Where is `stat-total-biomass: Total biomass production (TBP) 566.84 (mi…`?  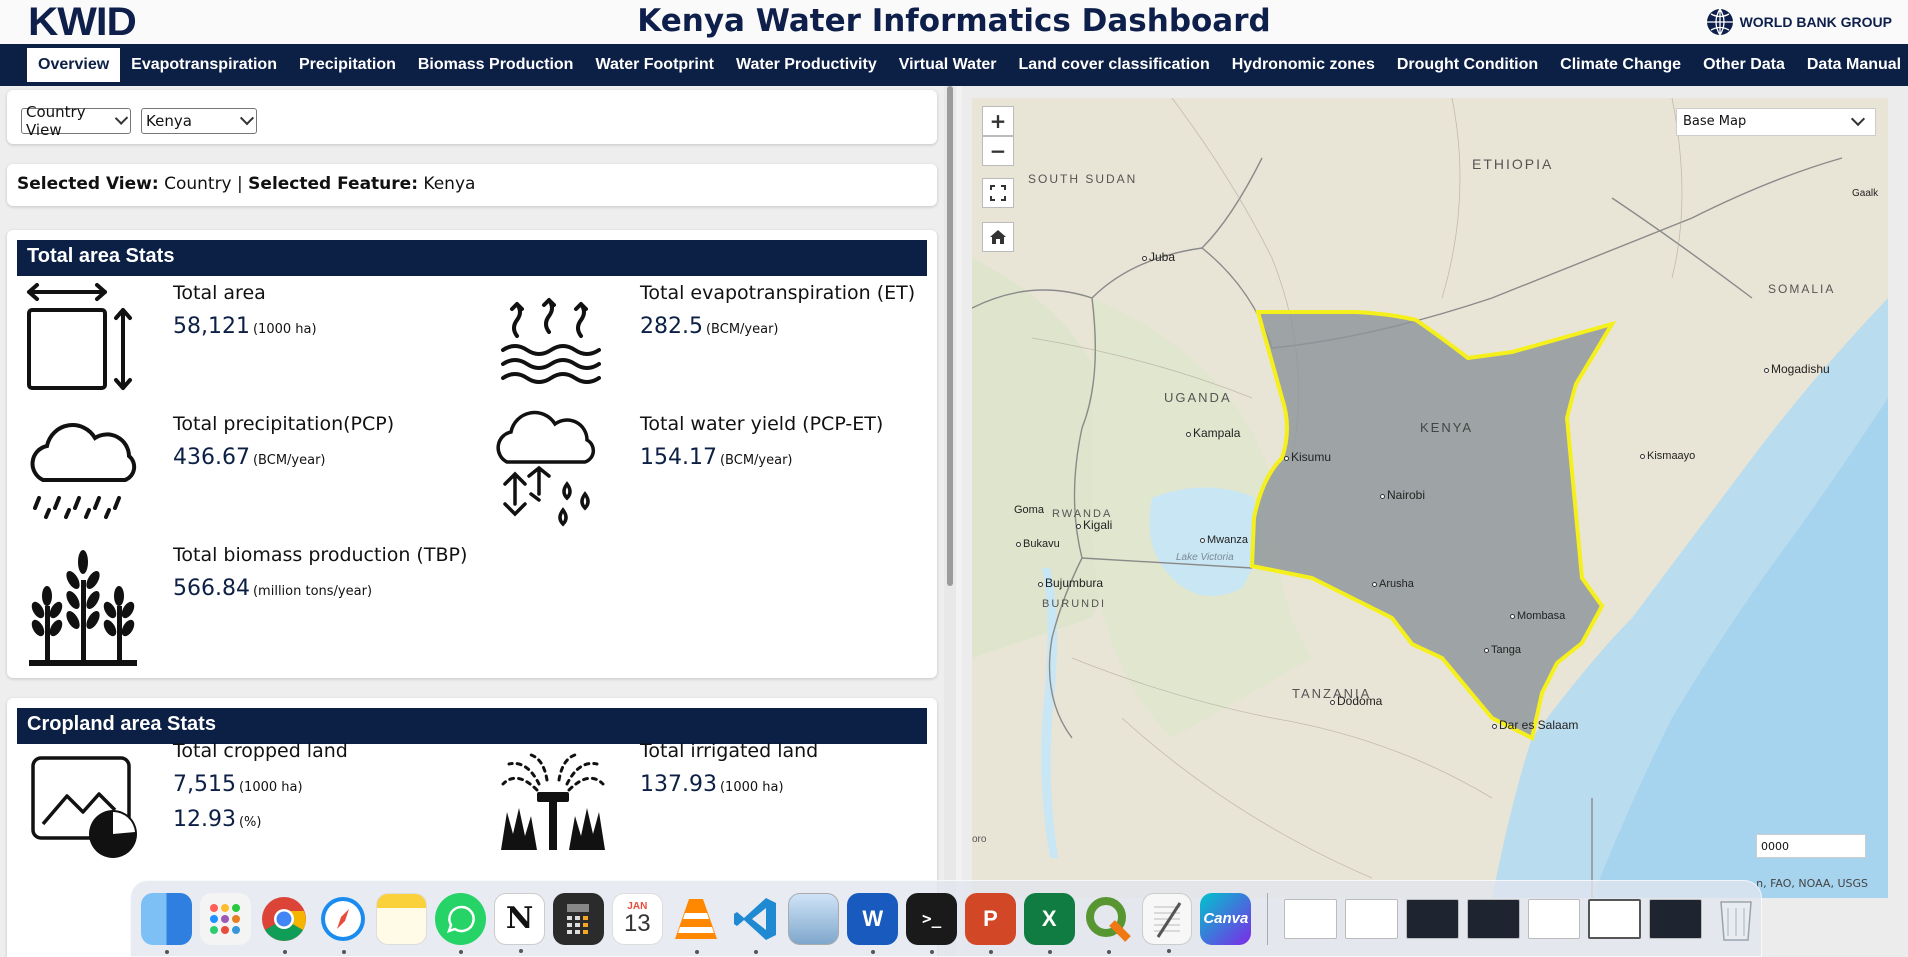 stat-total-biomass: Total biomass production (TBP) 566.84 (mi… is located at coordinates (320, 572).